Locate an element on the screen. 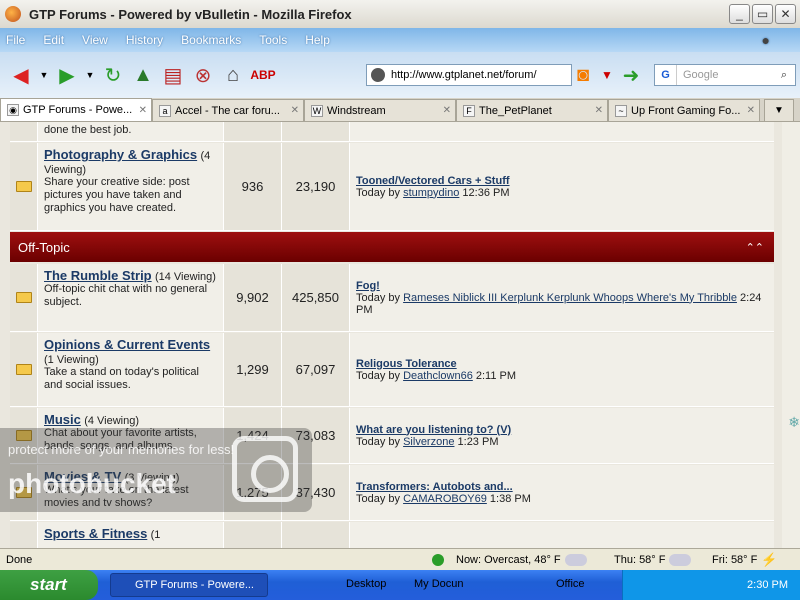 This screenshot has height=600, width=800. url-bar: http://www.gtplanet.net/forum/ is located at coordinates (469, 75).